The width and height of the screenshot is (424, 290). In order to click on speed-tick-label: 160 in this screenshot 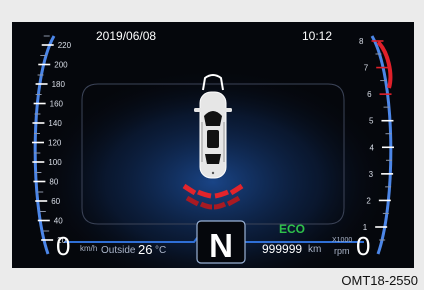, I will do `click(57, 104)`.